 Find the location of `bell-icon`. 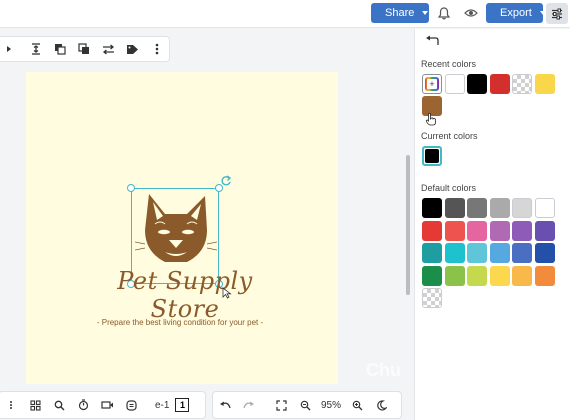

bell-icon is located at coordinates (444, 13).